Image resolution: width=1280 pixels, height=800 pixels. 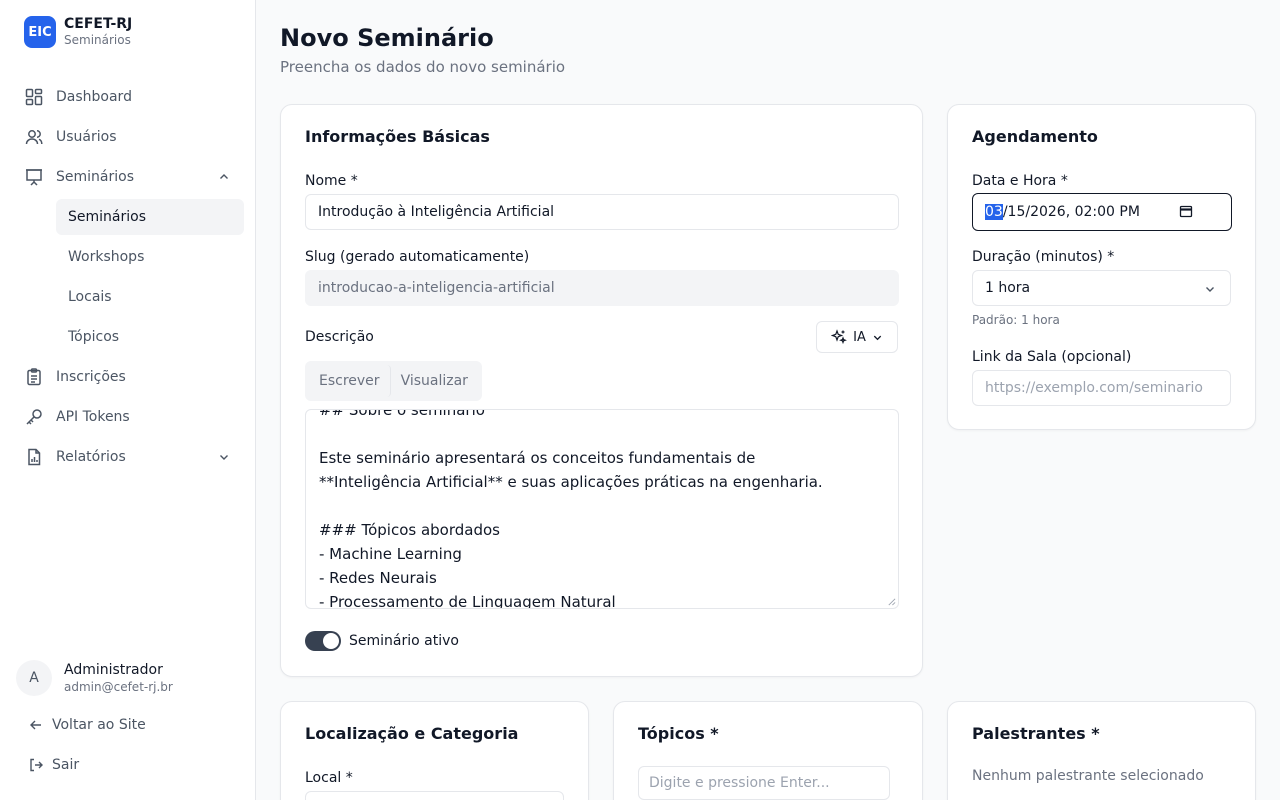 I want to click on page-subtitle: Preencha os dados do novo seminário, so click(x=423, y=67).